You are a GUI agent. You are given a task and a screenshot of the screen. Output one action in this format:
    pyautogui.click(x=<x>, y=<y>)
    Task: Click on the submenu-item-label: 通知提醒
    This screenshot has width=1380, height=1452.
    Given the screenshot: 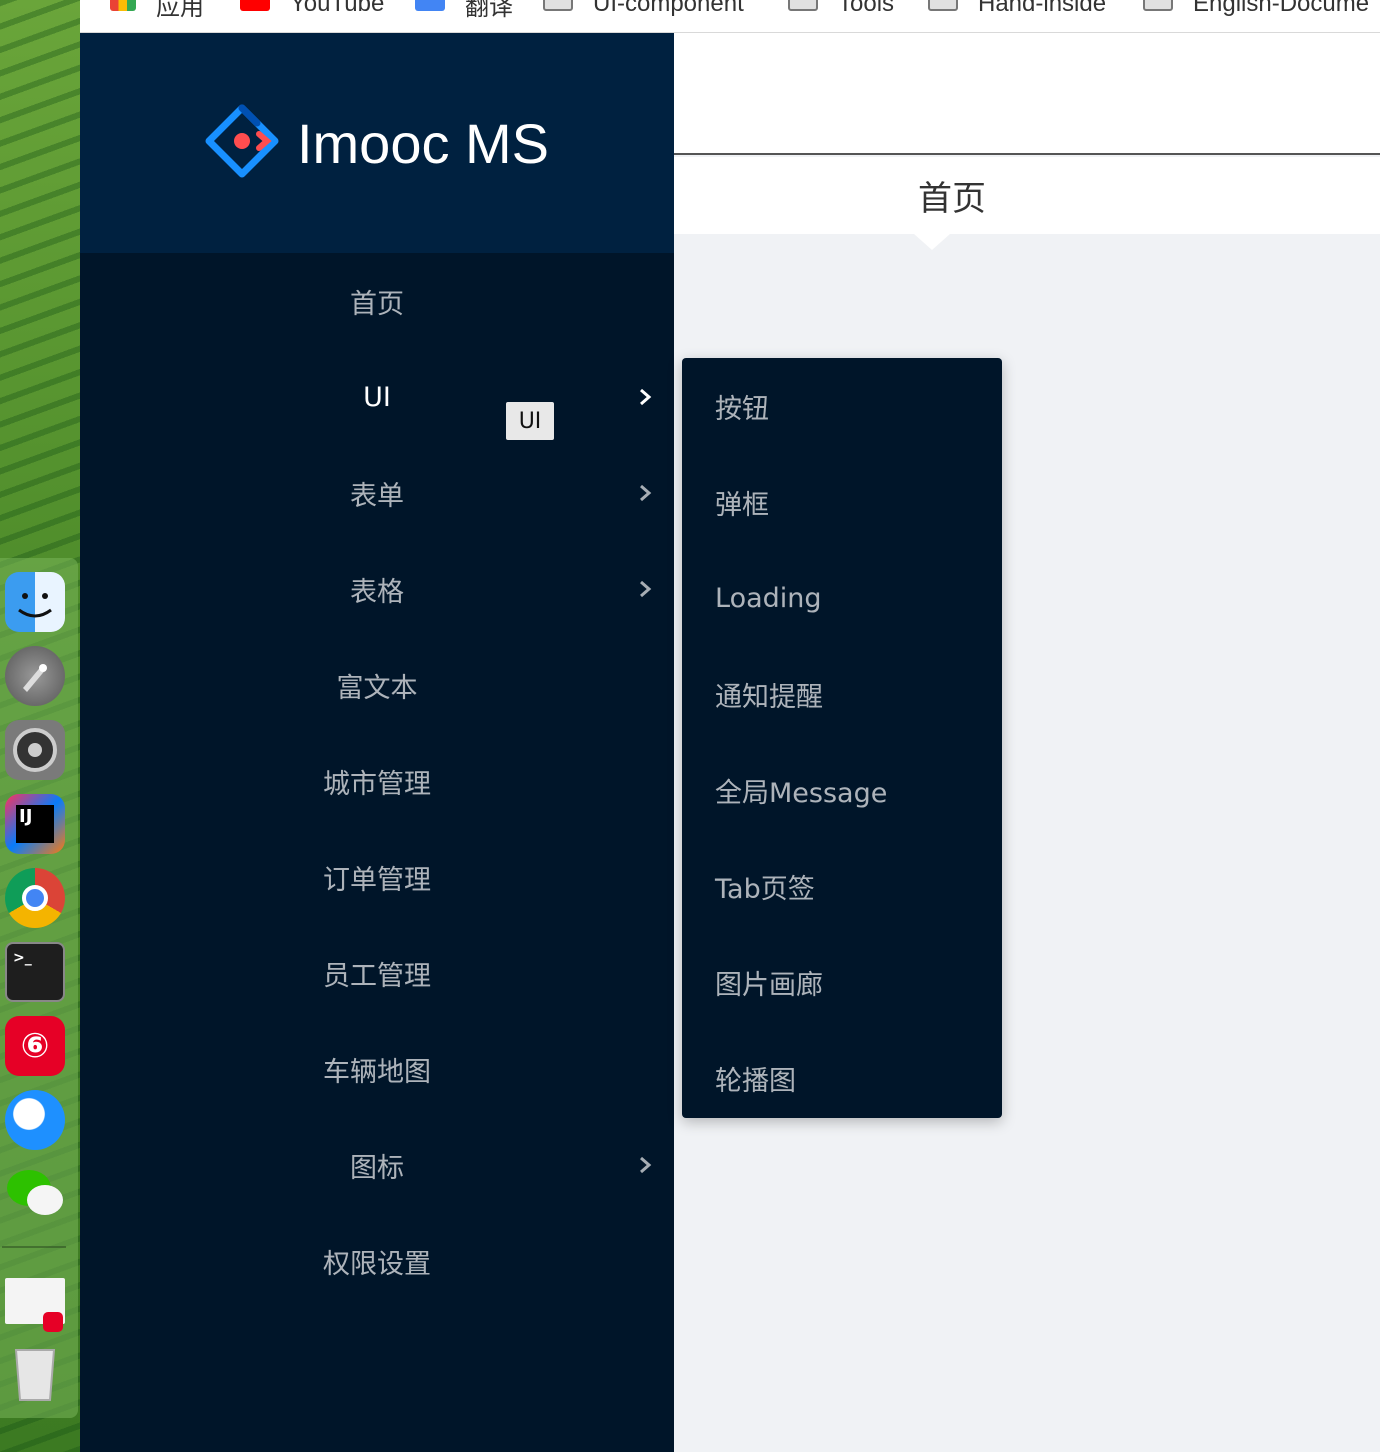 What is the action you would take?
    pyautogui.click(x=769, y=697)
    